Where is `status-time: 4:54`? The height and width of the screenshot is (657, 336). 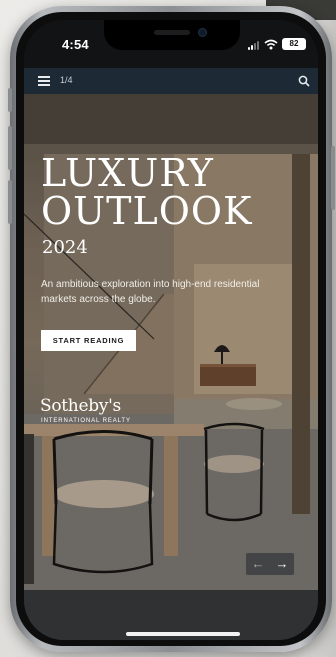 status-time: 4:54 is located at coordinates (75, 44).